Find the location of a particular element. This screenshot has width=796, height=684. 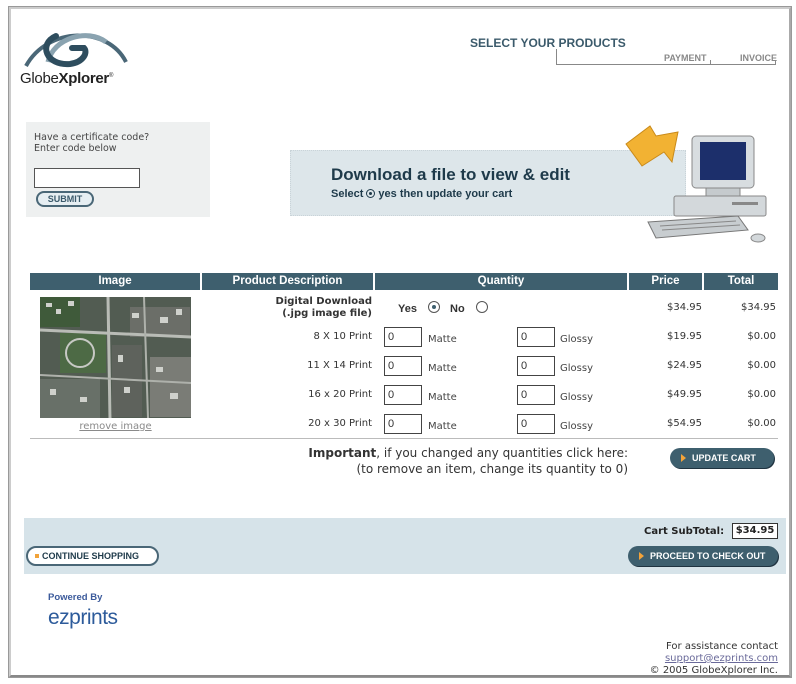

logo-text-xplorer: Xplorer is located at coordinates (84, 78).